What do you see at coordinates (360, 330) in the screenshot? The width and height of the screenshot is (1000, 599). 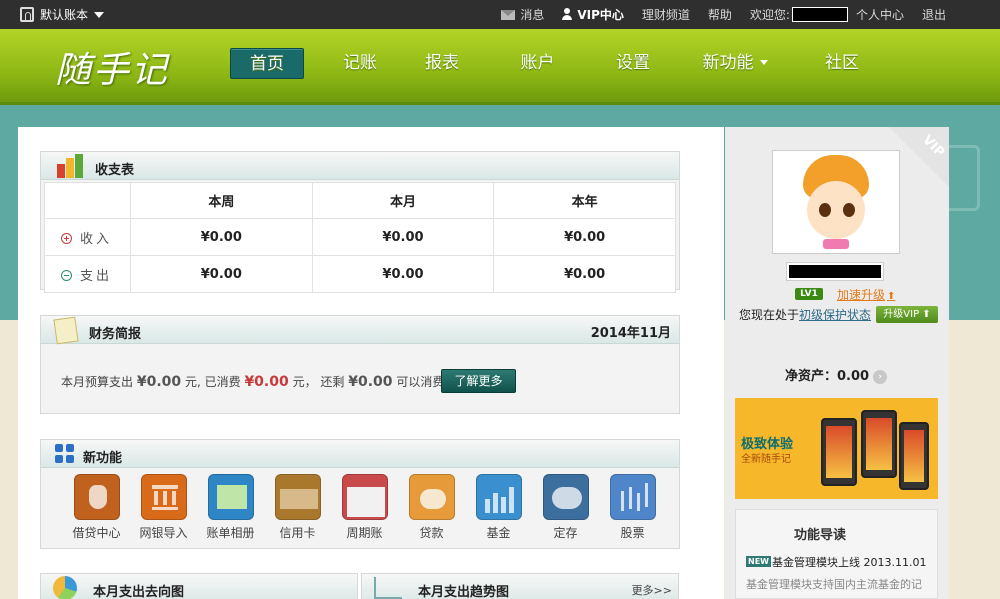 I see `panel-header: 财务简报 2014年11月` at bounding box center [360, 330].